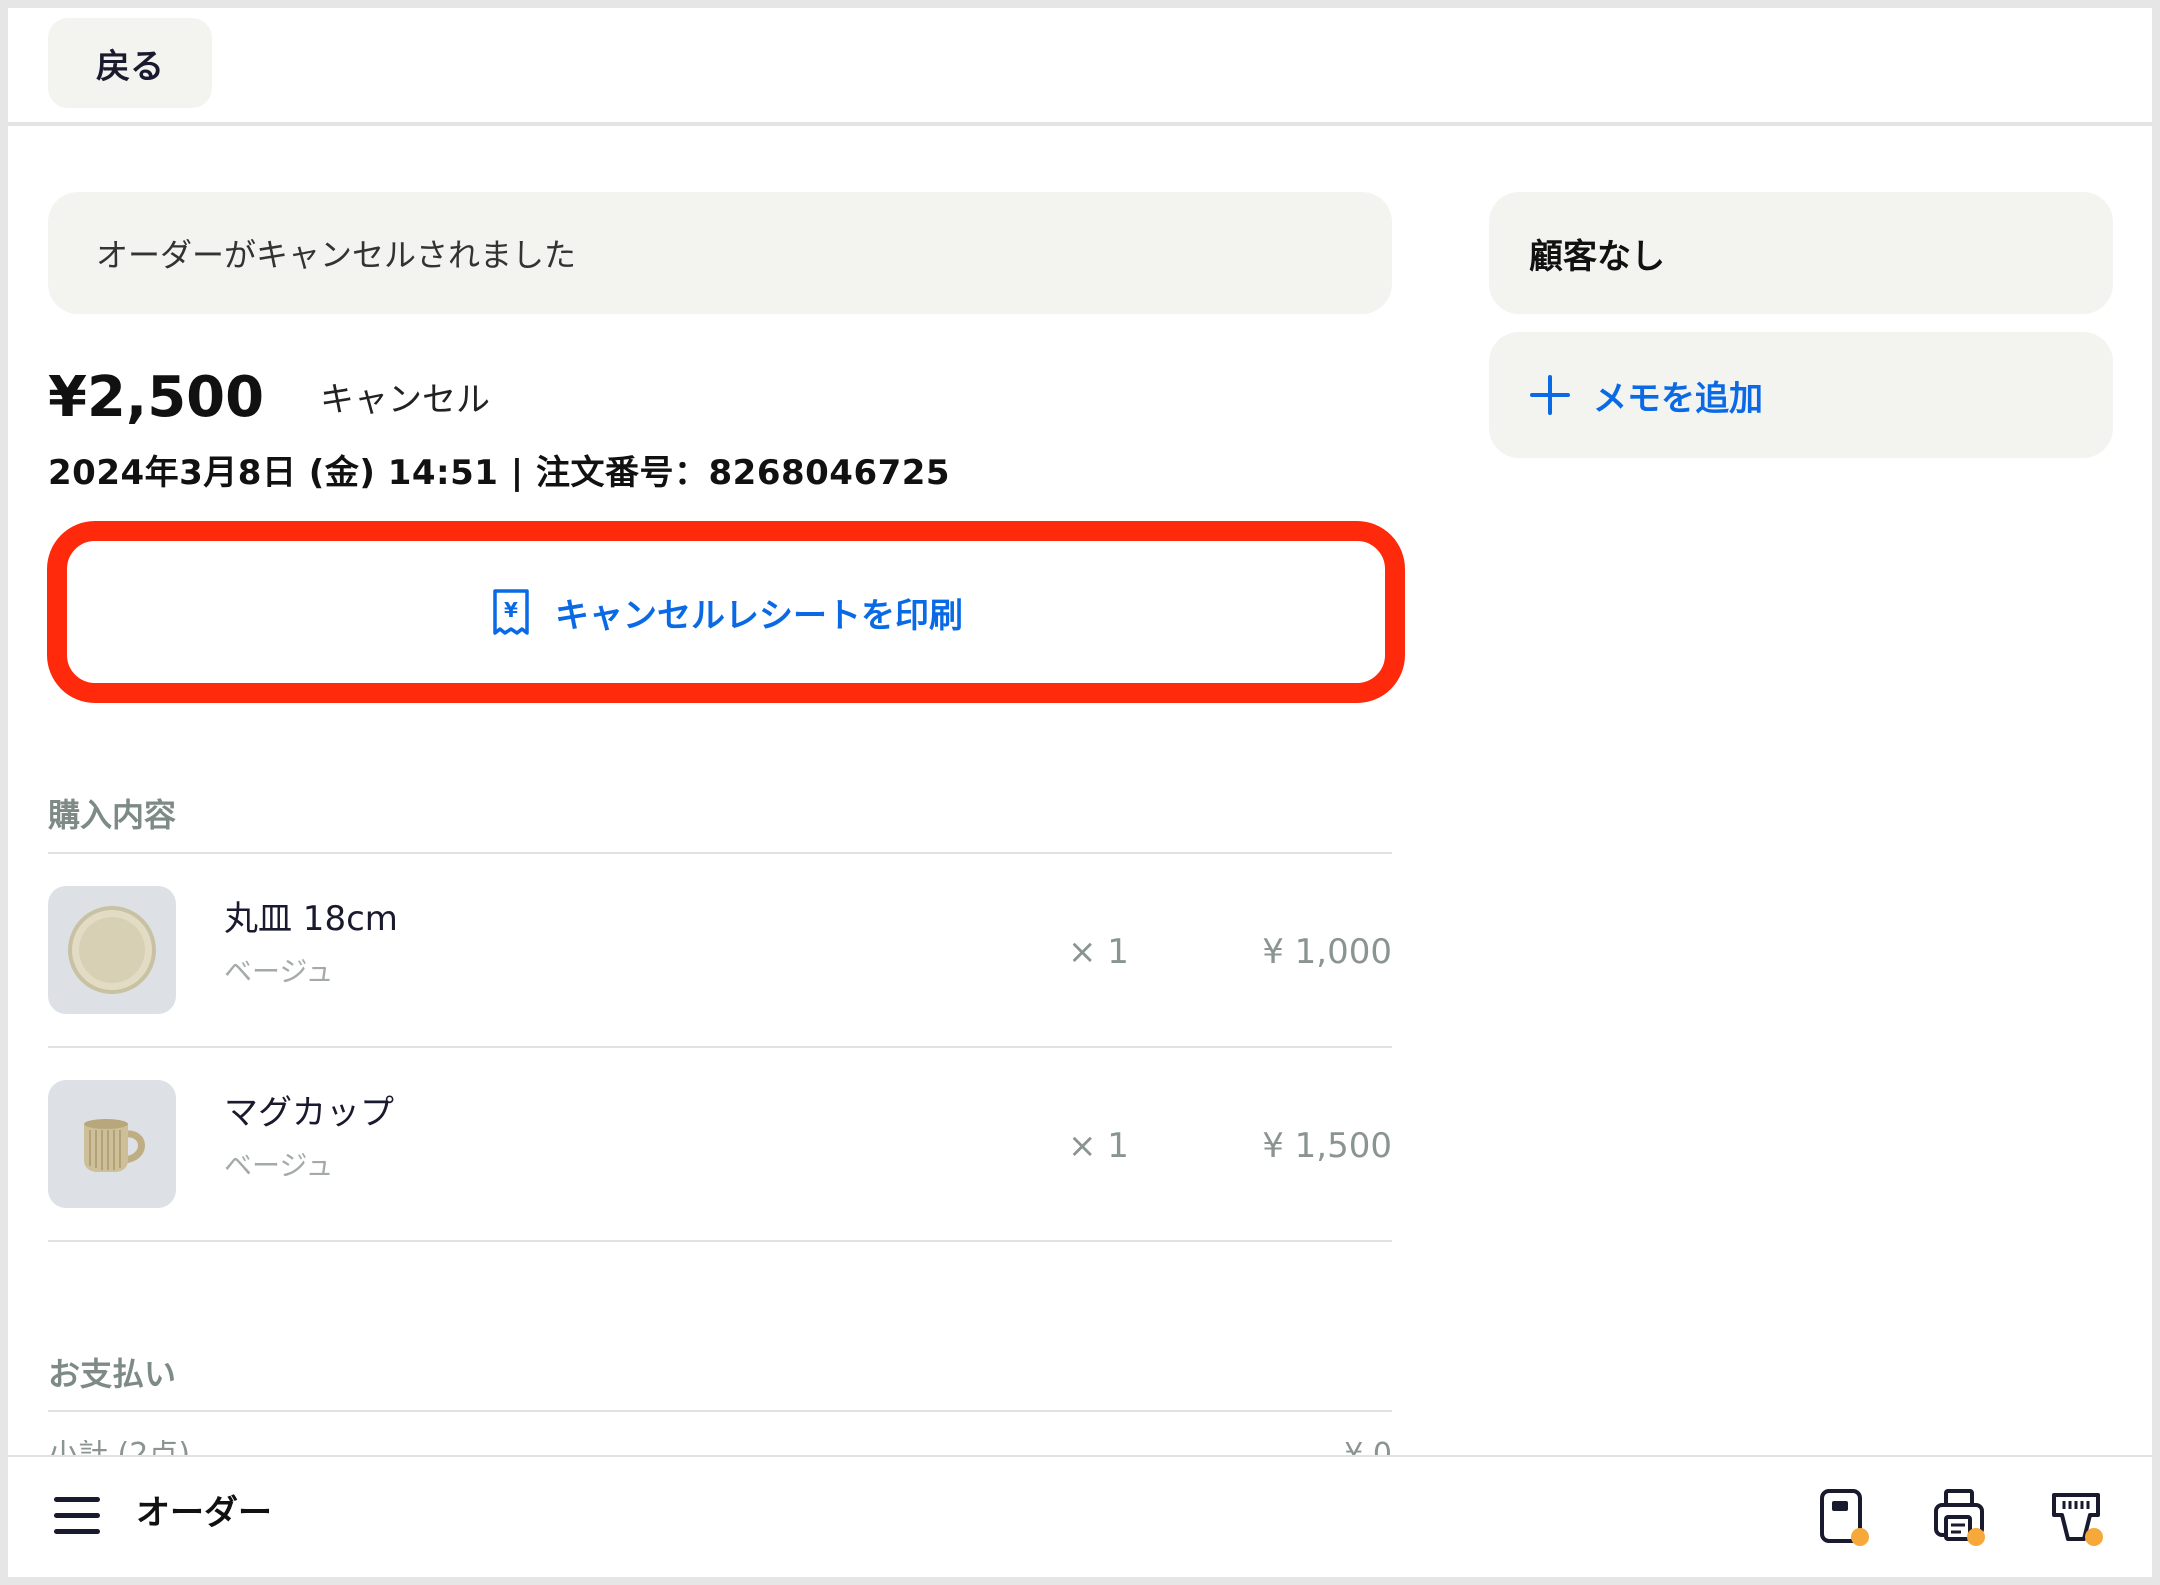  What do you see at coordinates (1550, 395) in the screenshot?
I see `plus-icon` at bounding box center [1550, 395].